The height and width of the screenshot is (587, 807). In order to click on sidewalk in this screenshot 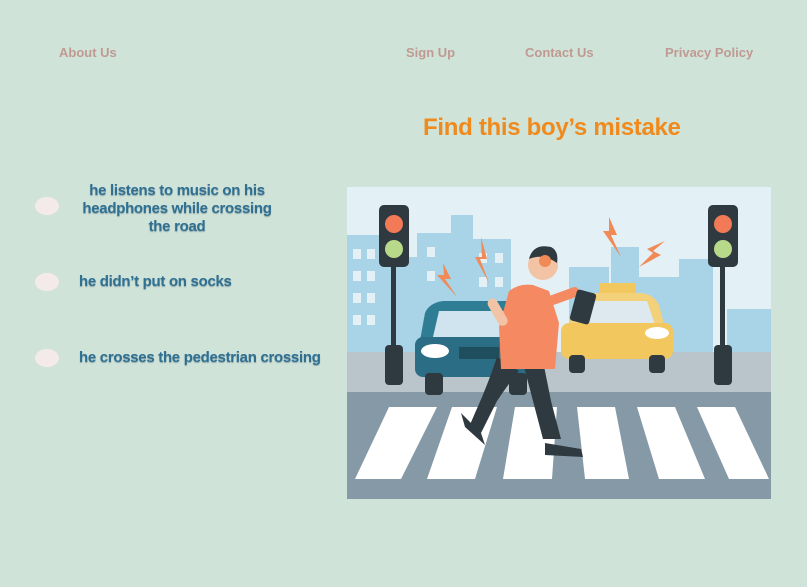, I will do `click(559, 372)`.